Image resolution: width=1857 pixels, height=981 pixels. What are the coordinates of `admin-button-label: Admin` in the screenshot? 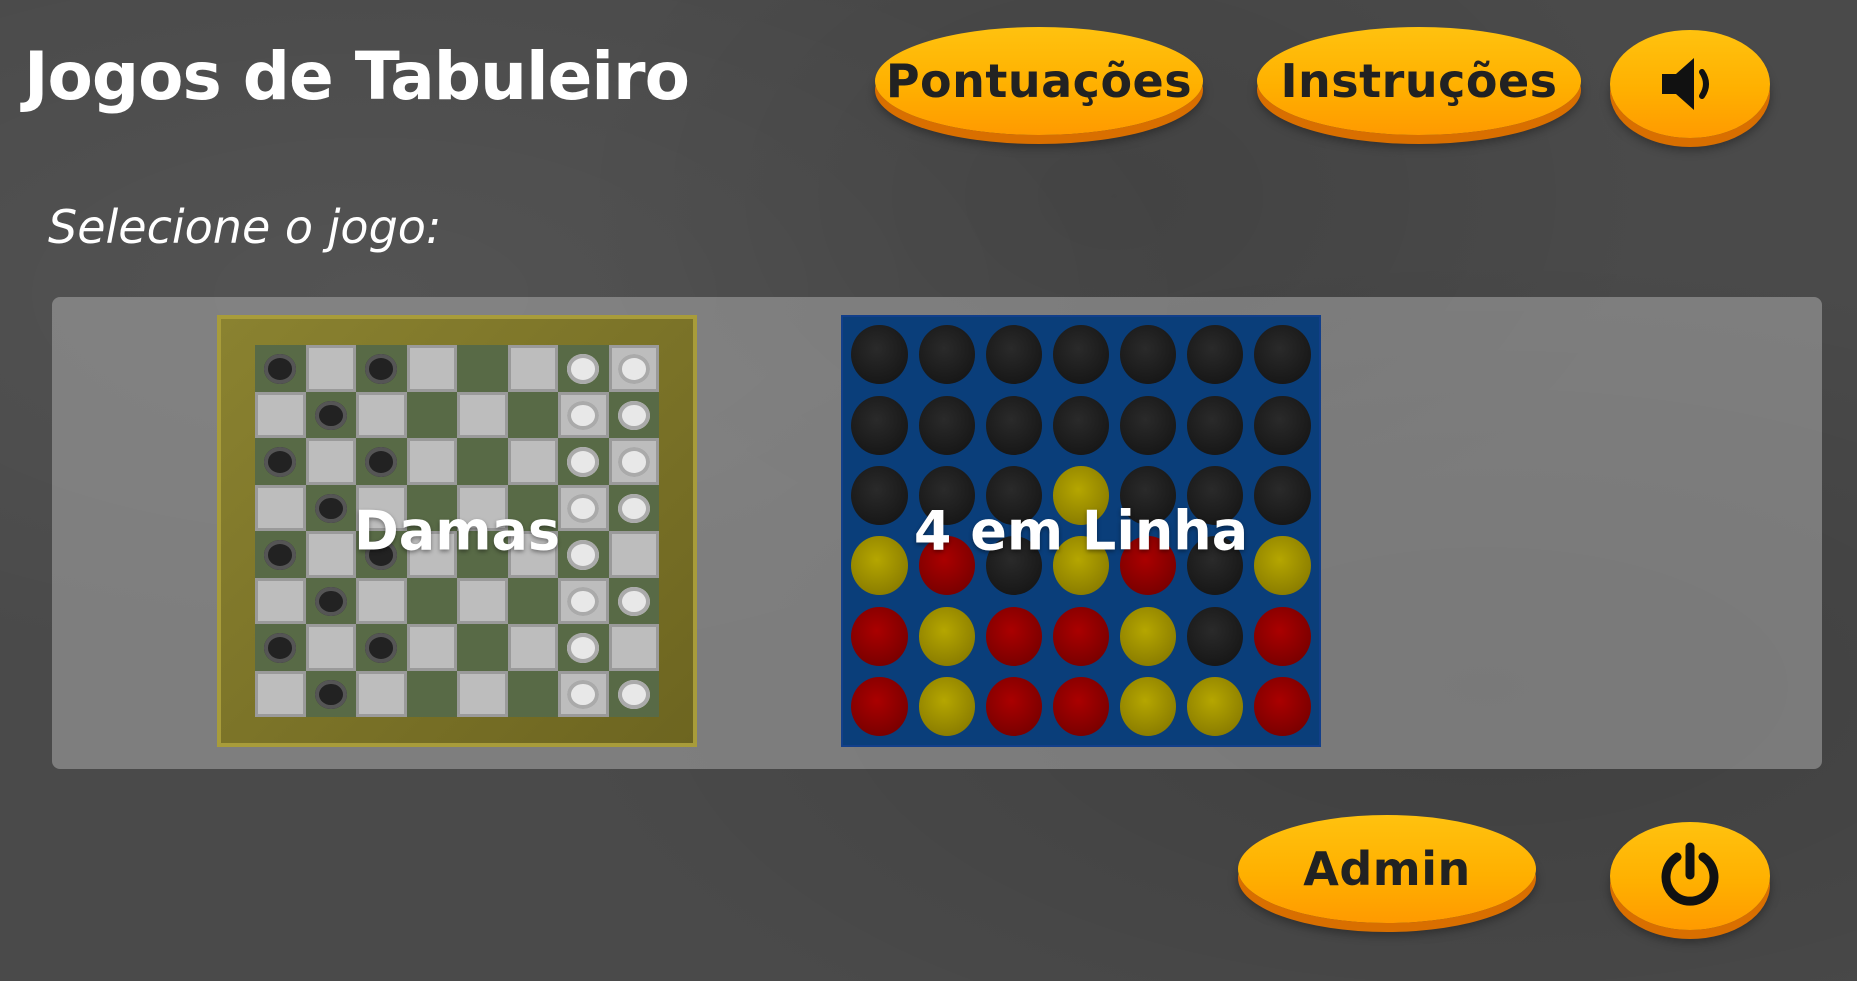 It's located at (1387, 869).